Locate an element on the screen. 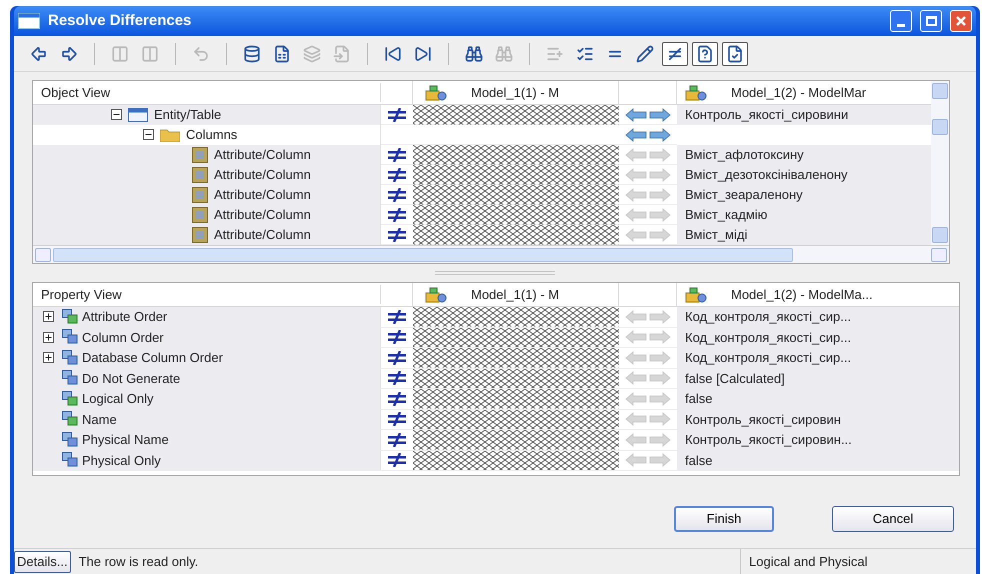  question-icon is located at coordinates (705, 53).